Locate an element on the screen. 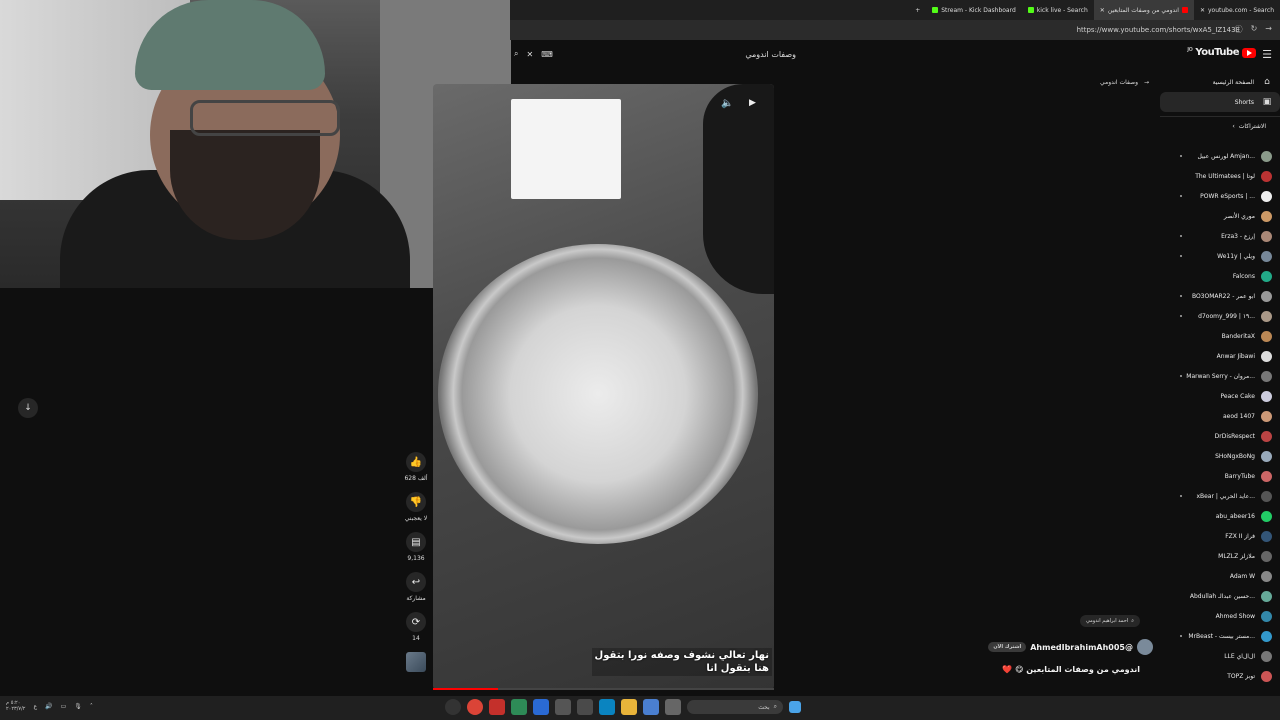 The width and height of the screenshot is (1280, 720). reload-icon: ↻ is located at coordinates (1254, 29).